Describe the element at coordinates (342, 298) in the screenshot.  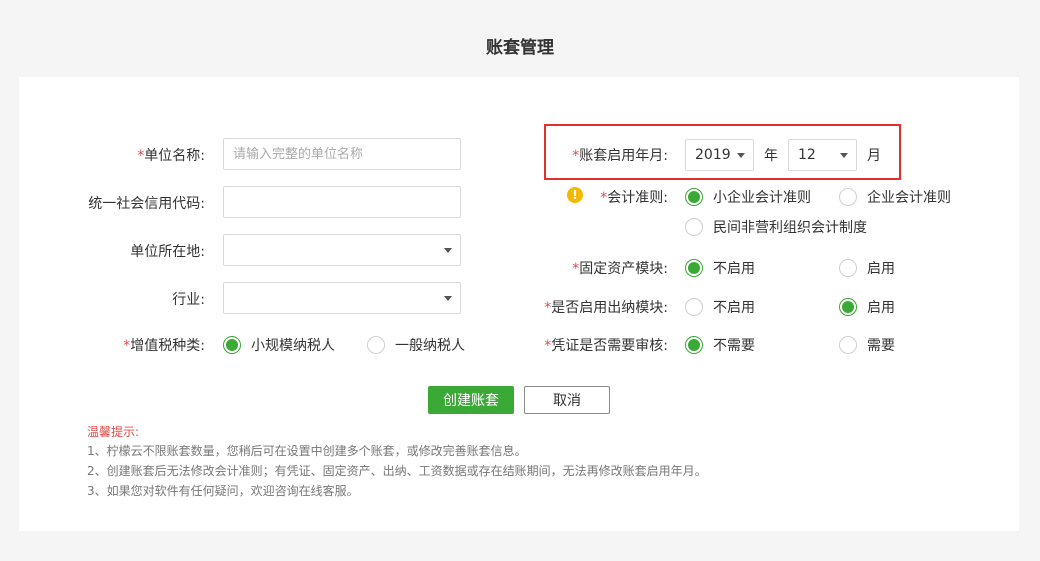
I see `industry-select` at that location.